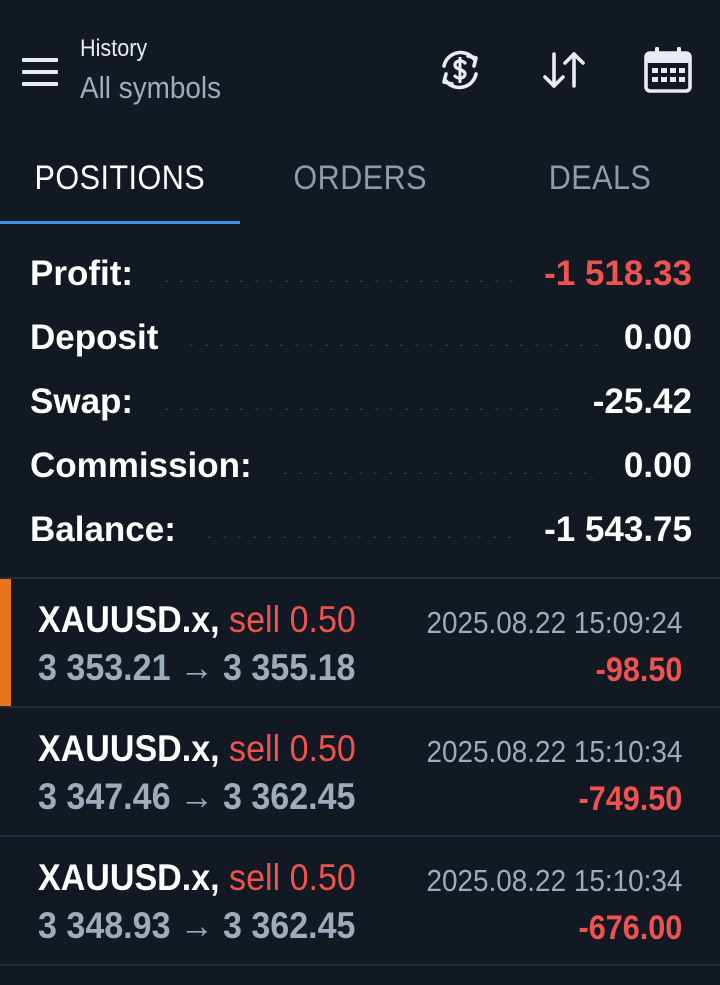  I want to click on profit-label: Profit:, so click(82, 273).